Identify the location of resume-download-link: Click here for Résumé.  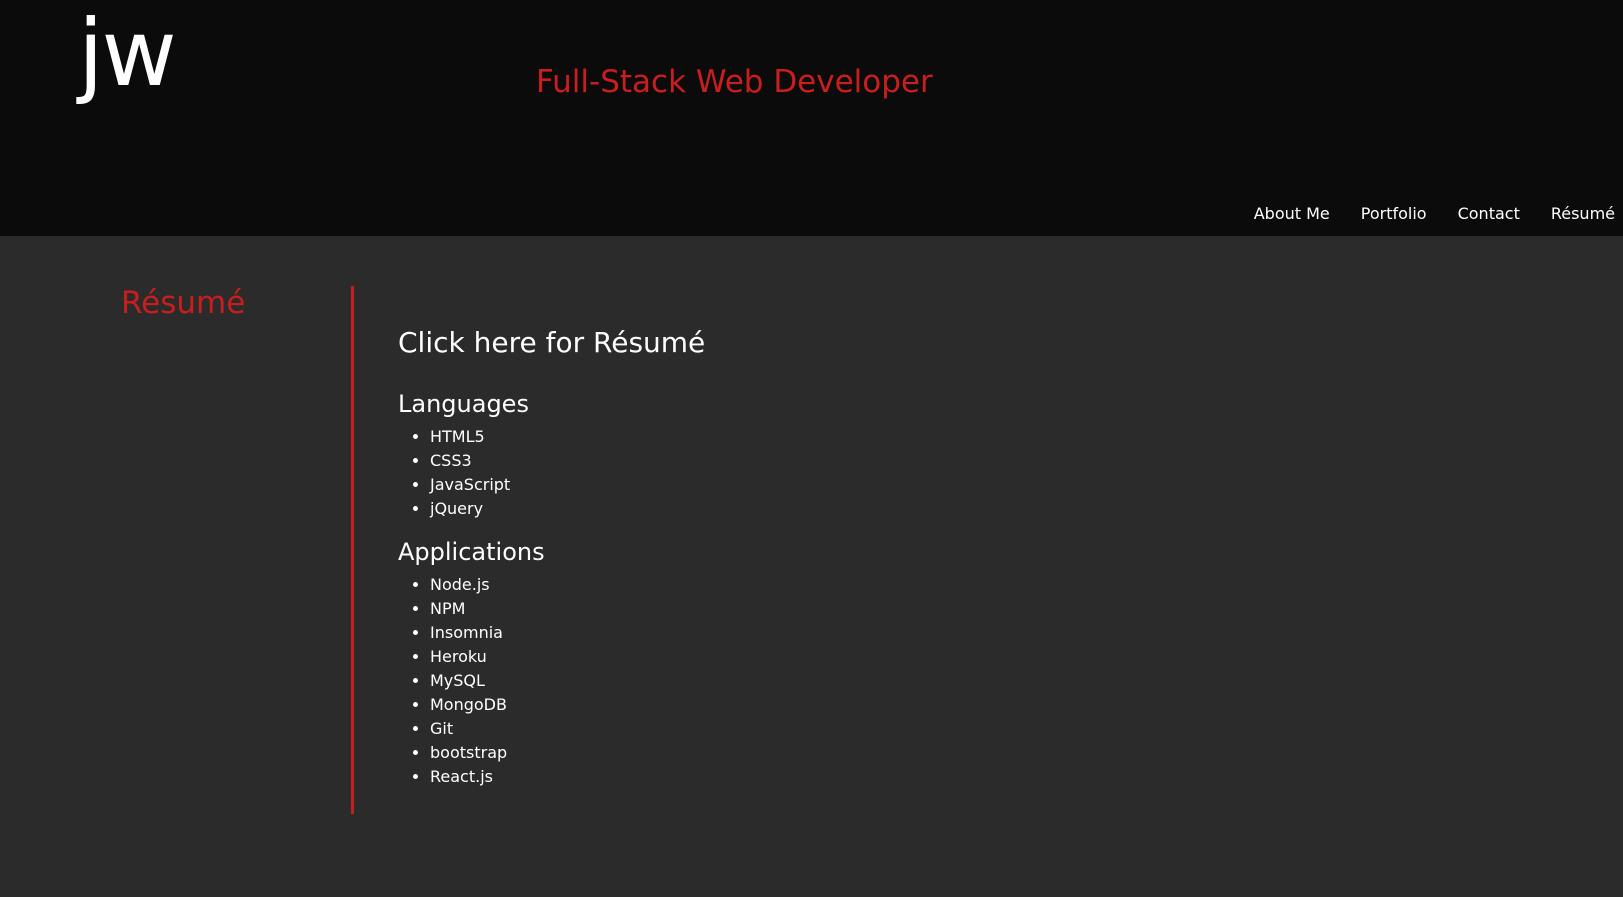
(551, 342).